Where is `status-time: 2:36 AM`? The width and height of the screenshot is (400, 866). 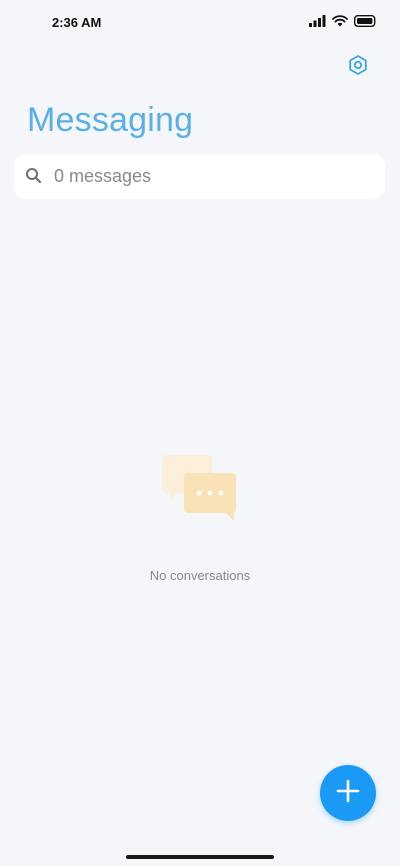
status-time: 2:36 AM is located at coordinates (77, 22).